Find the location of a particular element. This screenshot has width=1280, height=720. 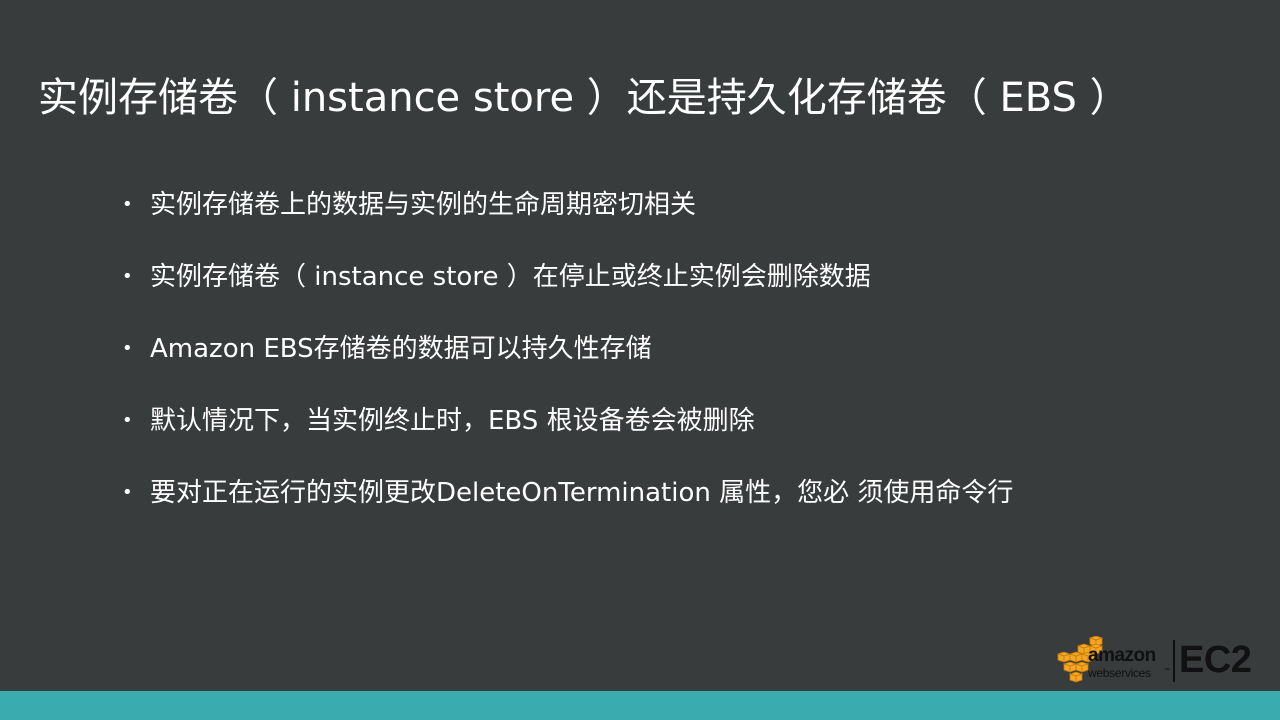

slide-title: 实例存储卷（ instance store ）还是持久化存储卷（ EBS ） is located at coordinates (584, 98).